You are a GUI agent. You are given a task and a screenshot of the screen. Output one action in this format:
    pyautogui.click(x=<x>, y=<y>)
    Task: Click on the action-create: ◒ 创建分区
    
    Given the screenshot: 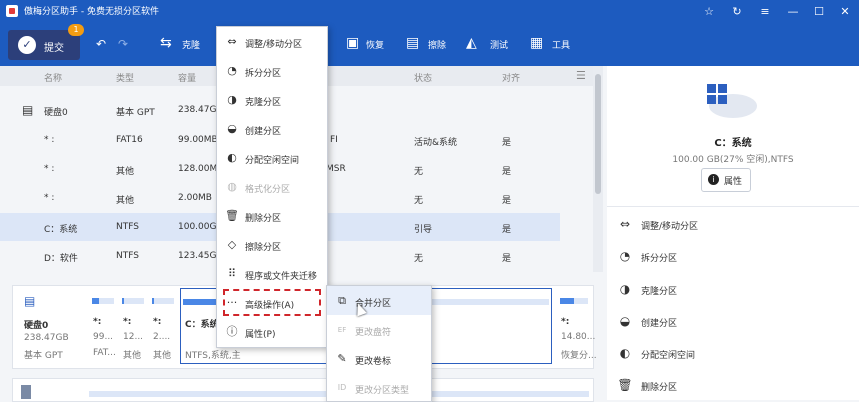 What is the action you would take?
    pyautogui.click(x=732, y=321)
    